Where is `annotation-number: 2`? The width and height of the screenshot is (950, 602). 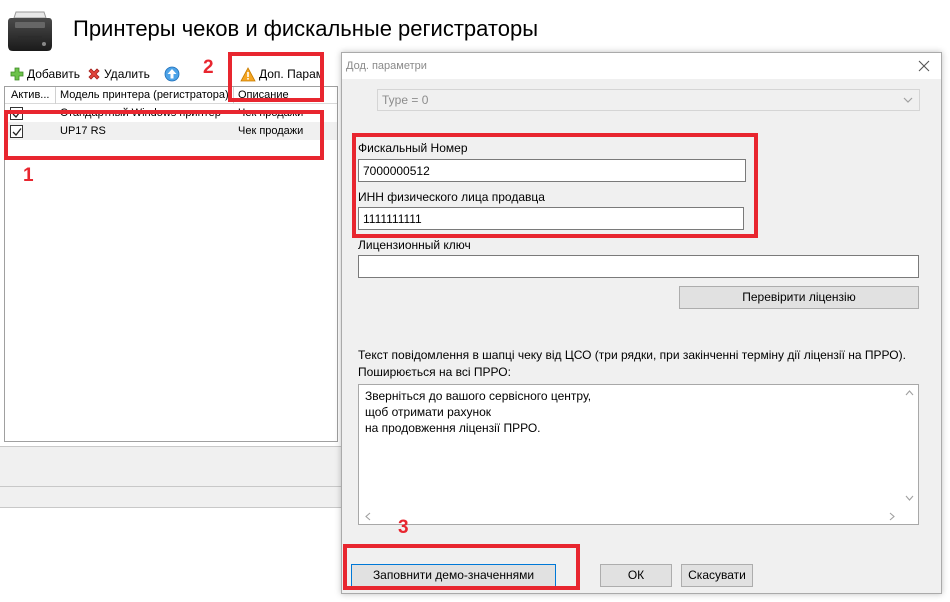 annotation-number: 2 is located at coordinates (208, 67).